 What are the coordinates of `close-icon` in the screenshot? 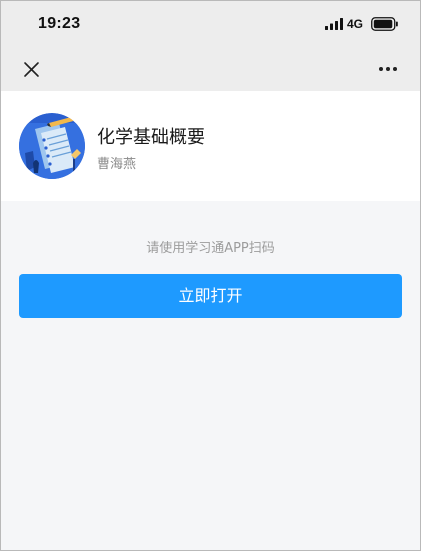 It's located at (31, 69).